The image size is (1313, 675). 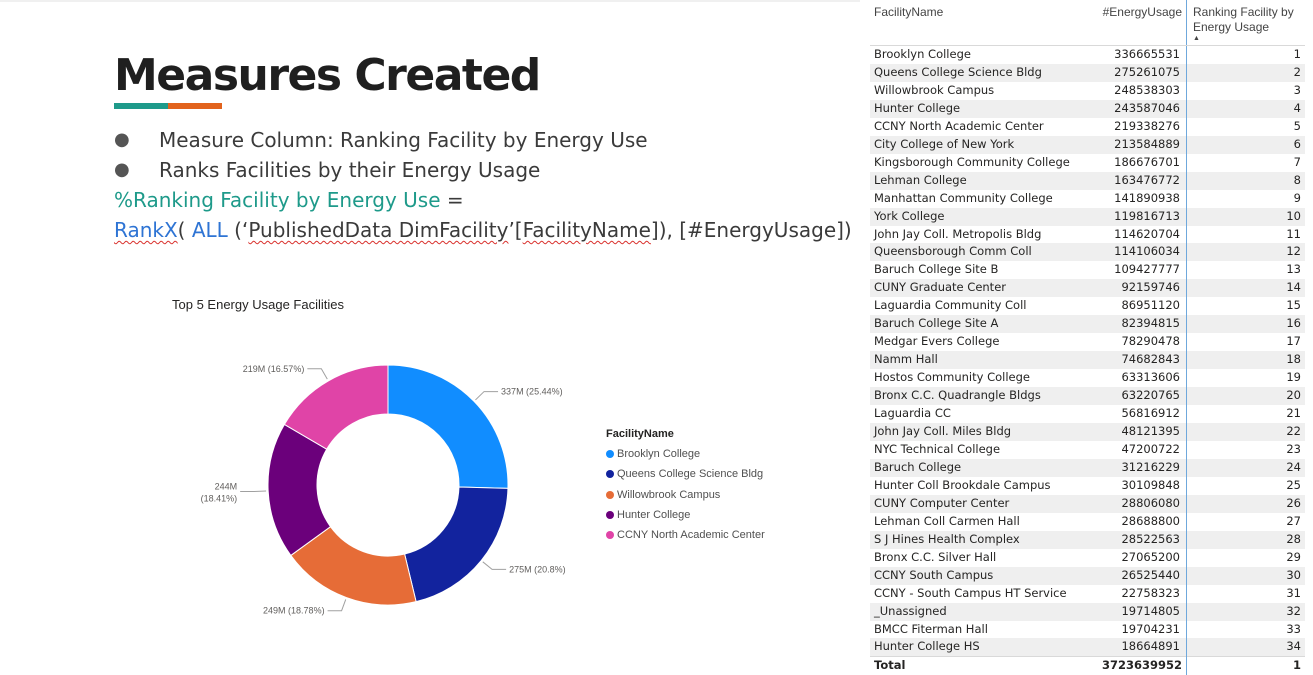 I want to click on table-row: Laguardia Community Coll 86951120 15, so click(x=1087, y=306).